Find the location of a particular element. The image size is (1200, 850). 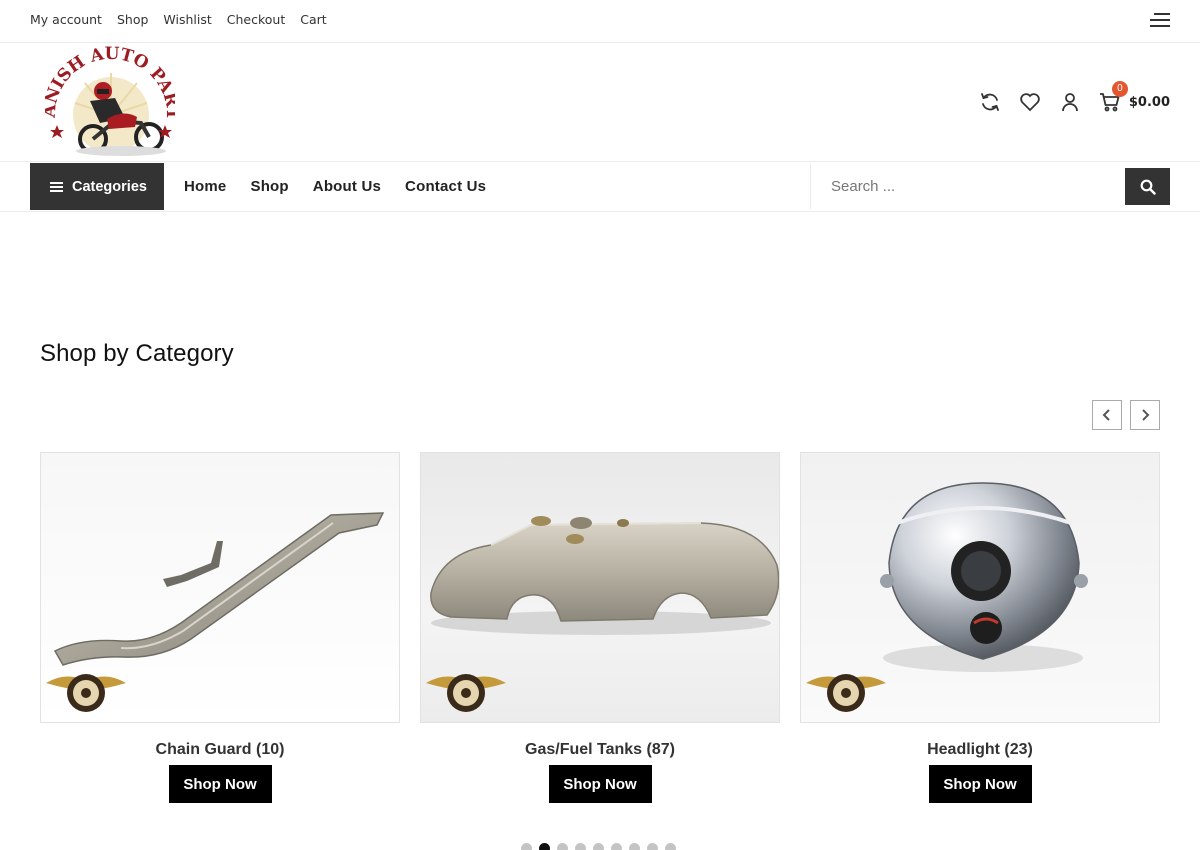

header-cart: 0 $0.00 is located at coordinates (1134, 97).